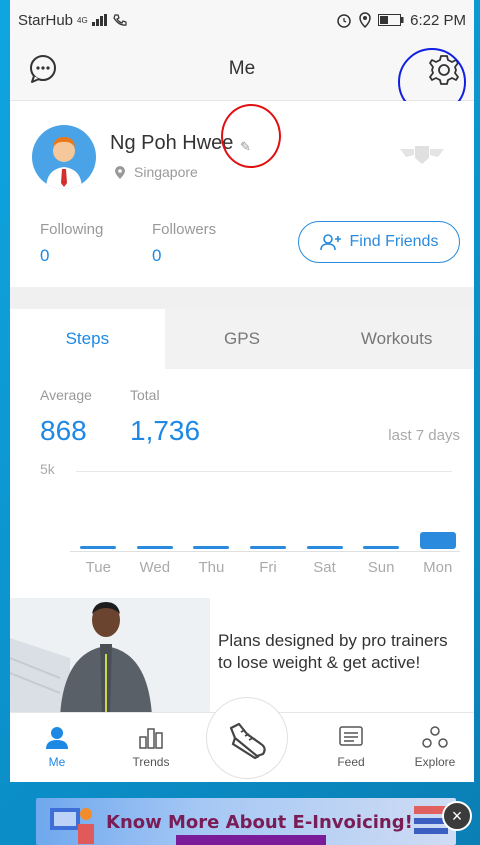 The height and width of the screenshot is (845, 480). I want to click on tab-gps: GPS, so click(242, 339).